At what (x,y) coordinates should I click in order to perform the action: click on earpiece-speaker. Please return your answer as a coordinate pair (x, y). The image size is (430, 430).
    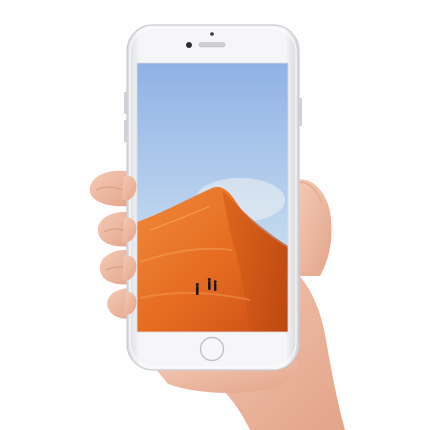
    Looking at the image, I should click on (212, 45).